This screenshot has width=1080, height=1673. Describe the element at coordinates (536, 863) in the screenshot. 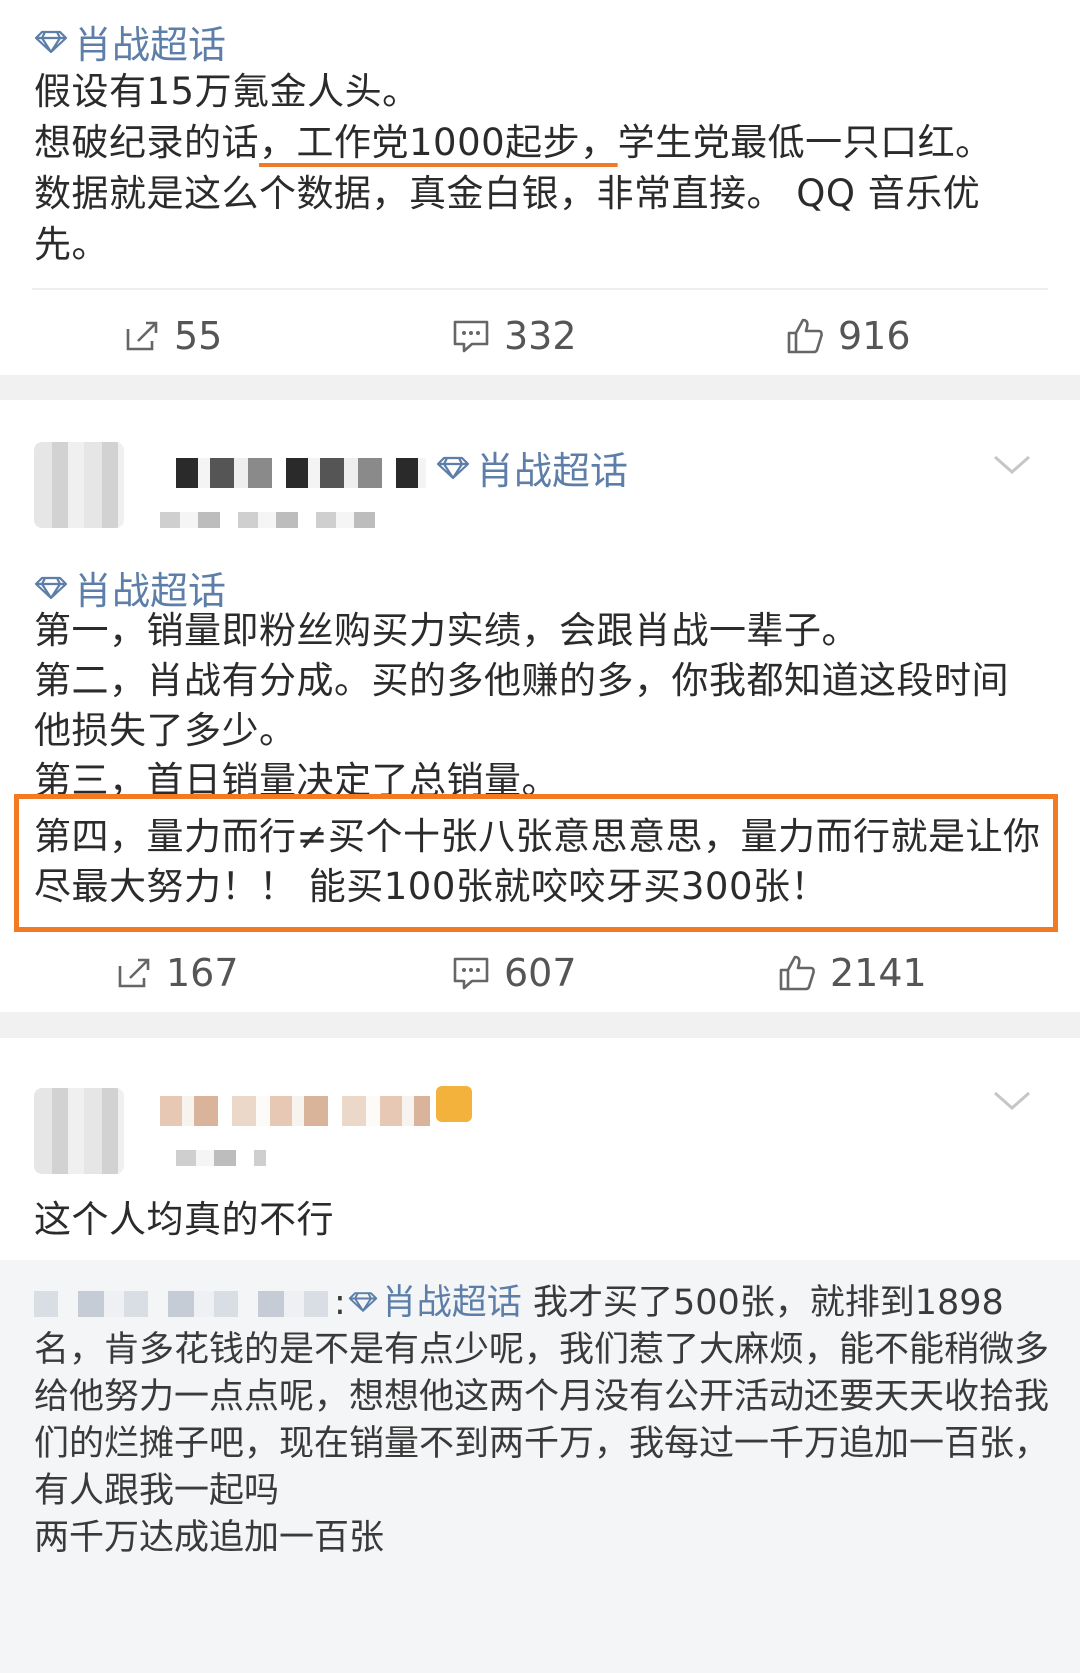

I see `highlight-box` at that location.